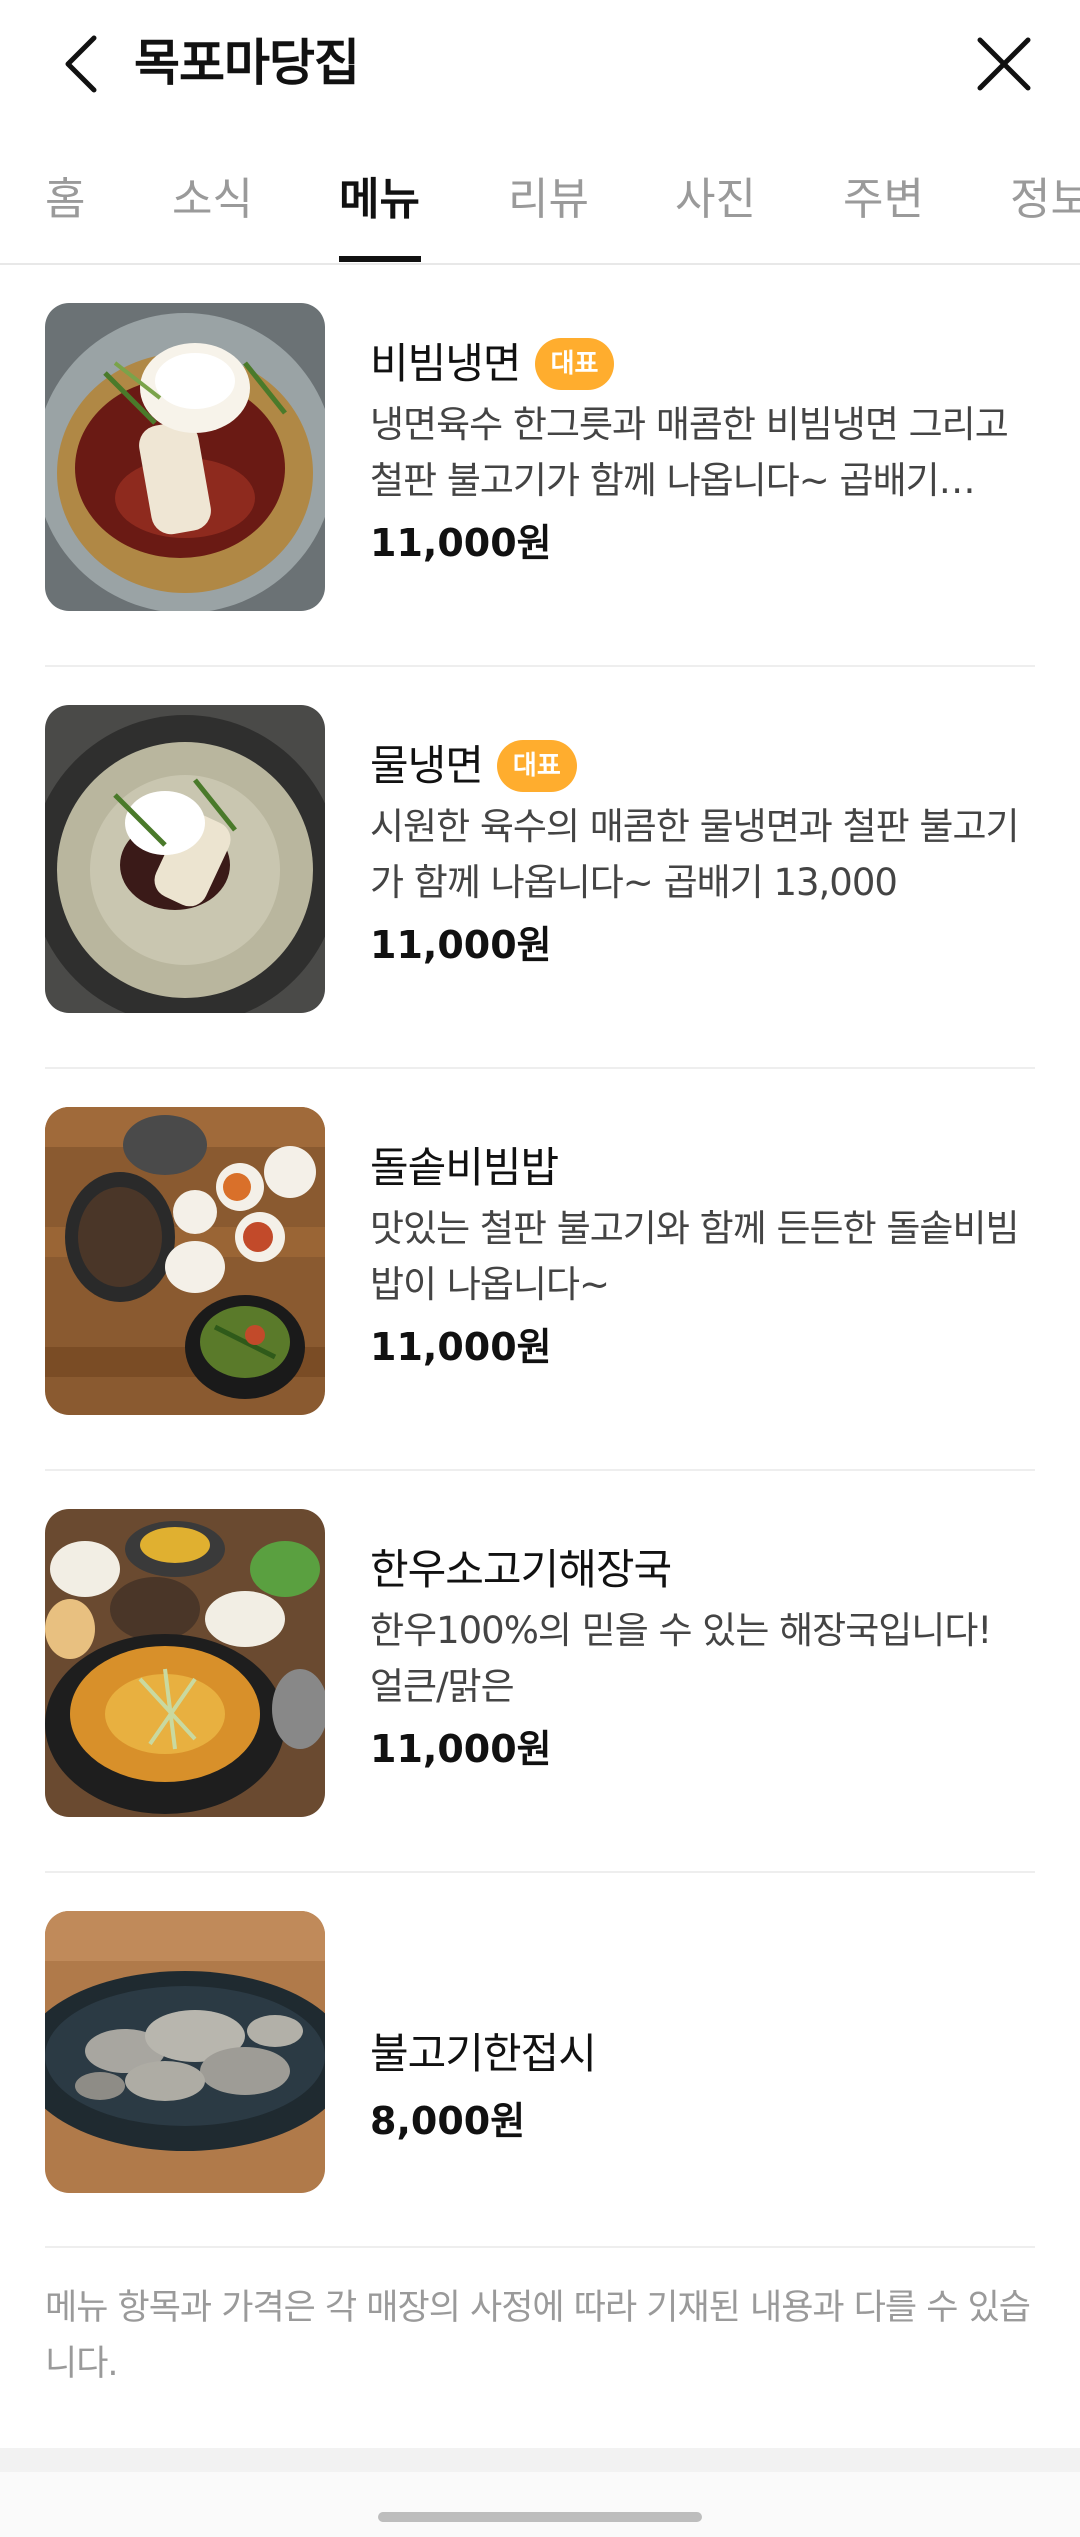  Describe the element at coordinates (540, 2517) in the screenshot. I see `home-indicator` at that location.